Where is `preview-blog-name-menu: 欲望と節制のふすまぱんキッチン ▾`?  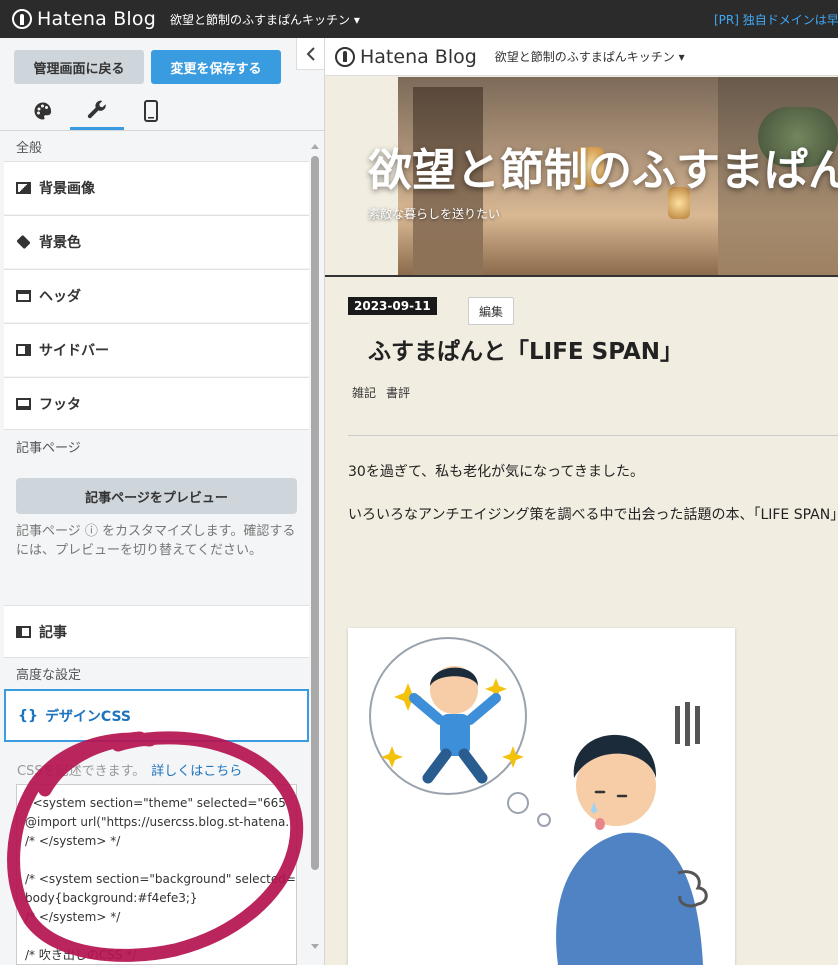
preview-blog-name-menu: 欲望と節制のふすまぱんキッチン ▾ is located at coordinates (590, 56).